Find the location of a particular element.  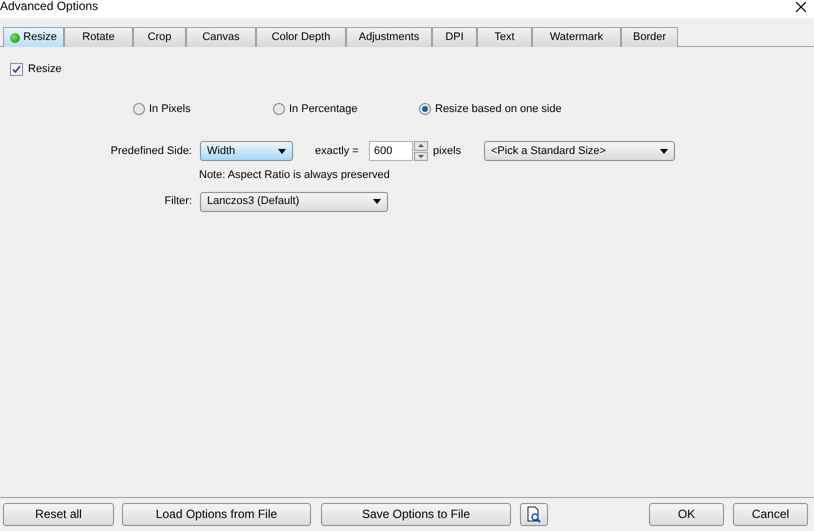

preview-button is located at coordinates (534, 514).